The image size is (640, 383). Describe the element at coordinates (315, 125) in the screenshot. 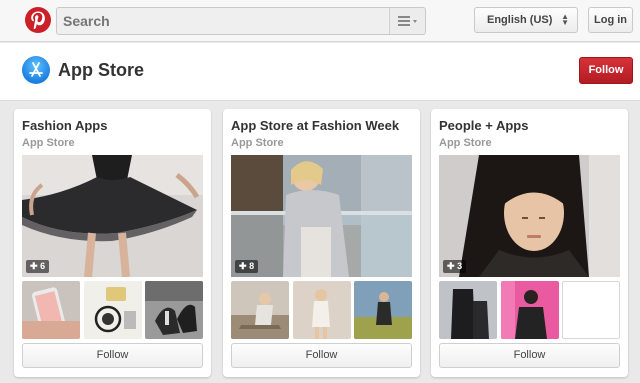

I see `board-title: App Store at Fashion Week` at that location.